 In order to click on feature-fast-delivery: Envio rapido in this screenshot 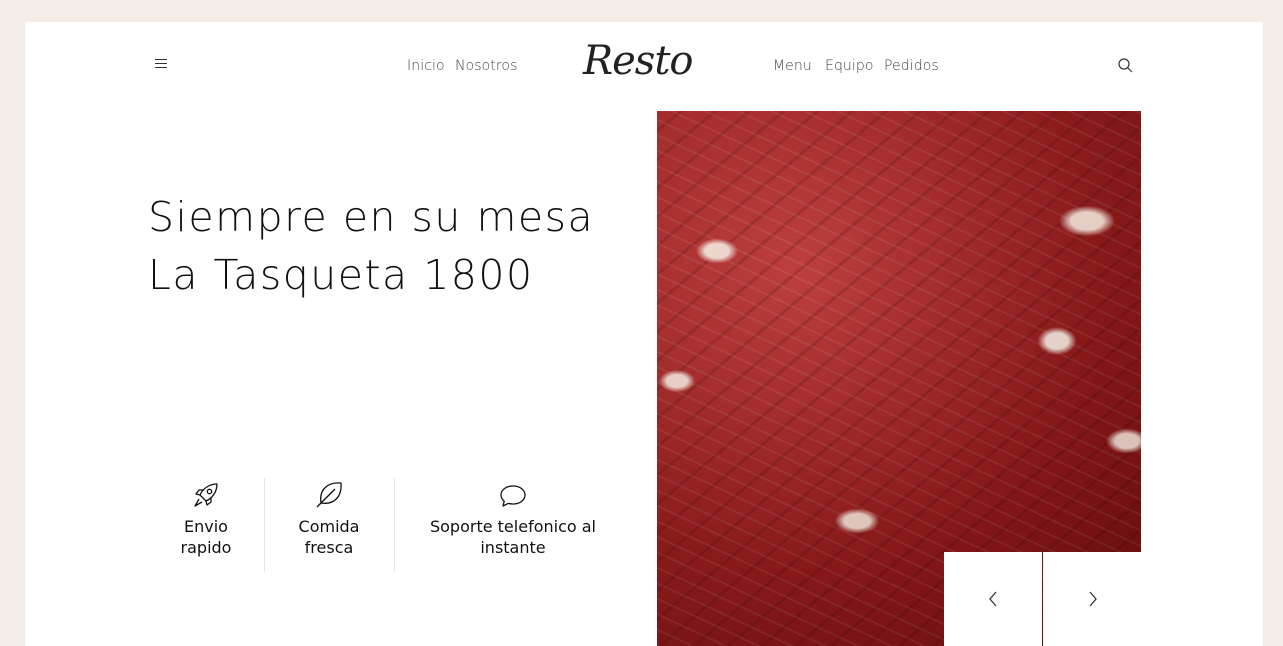, I will do `click(206, 518)`.